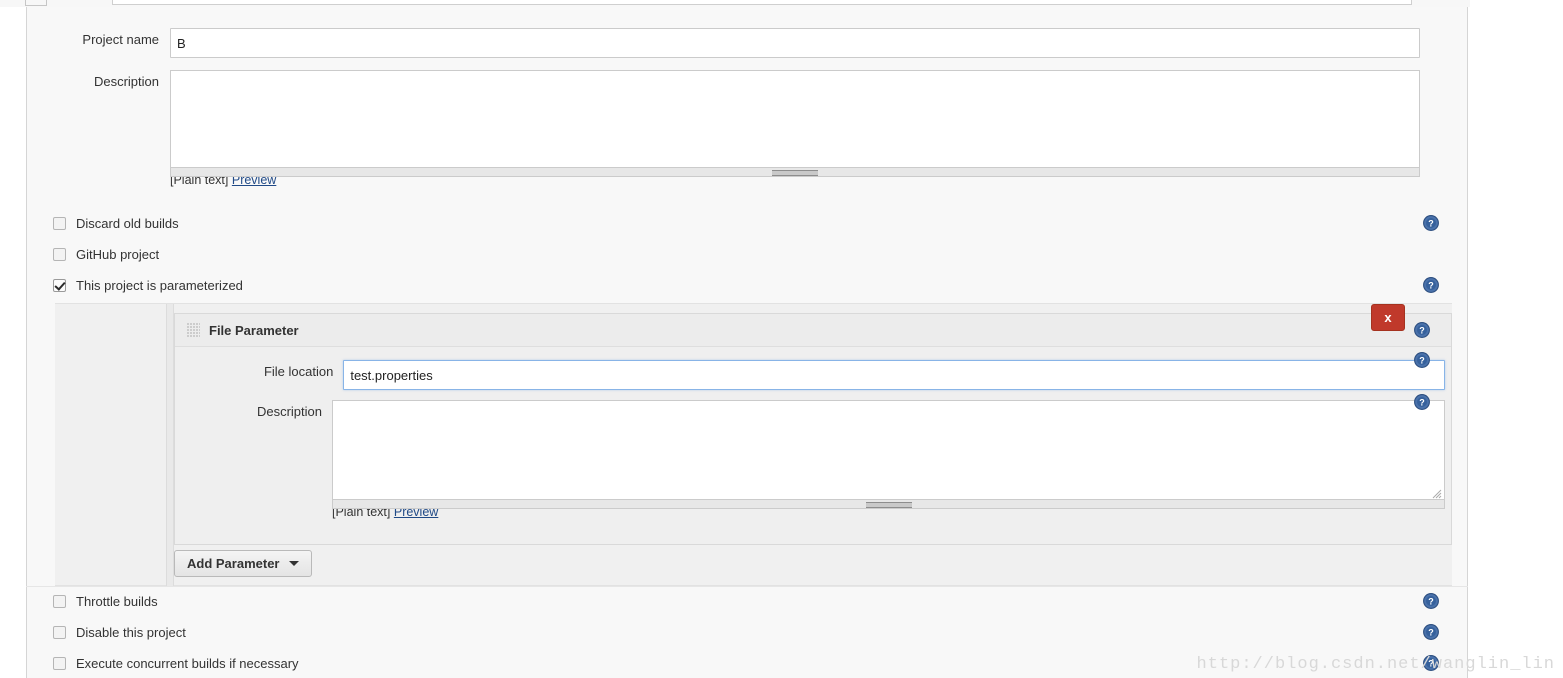  What do you see at coordinates (294, 563) in the screenshot?
I see `chevron-down-icon` at bounding box center [294, 563].